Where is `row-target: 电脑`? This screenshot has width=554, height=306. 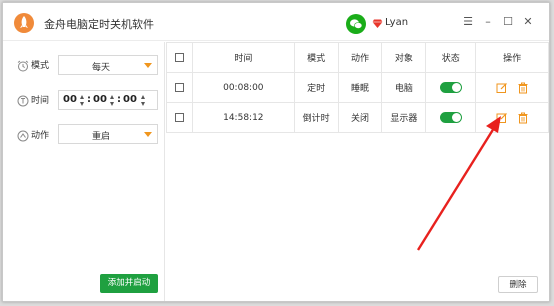 row-target: 电脑 is located at coordinates (404, 87).